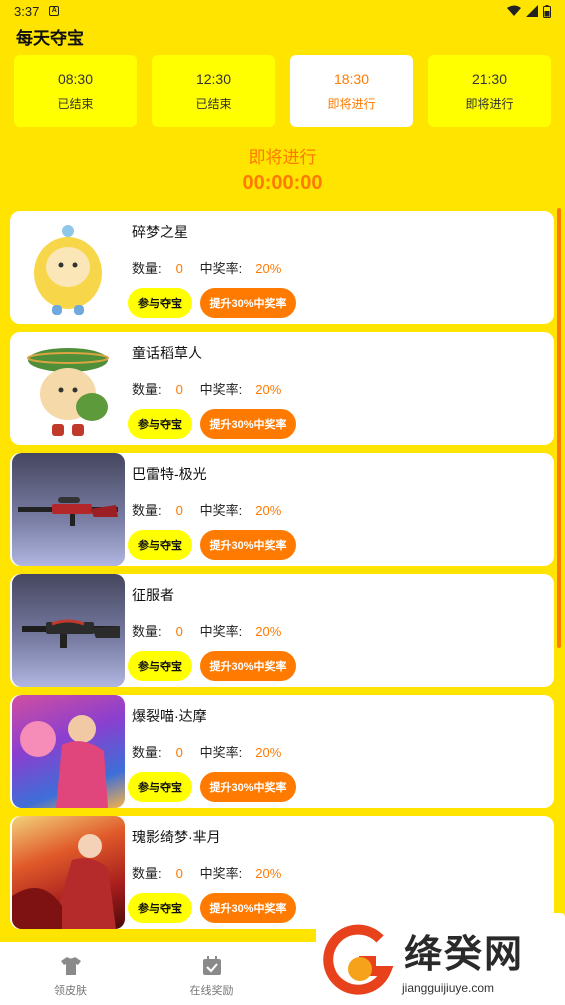 This screenshot has height=1005, width=565. I want to click on countdown-label: 即将进行, so click(282, 157).